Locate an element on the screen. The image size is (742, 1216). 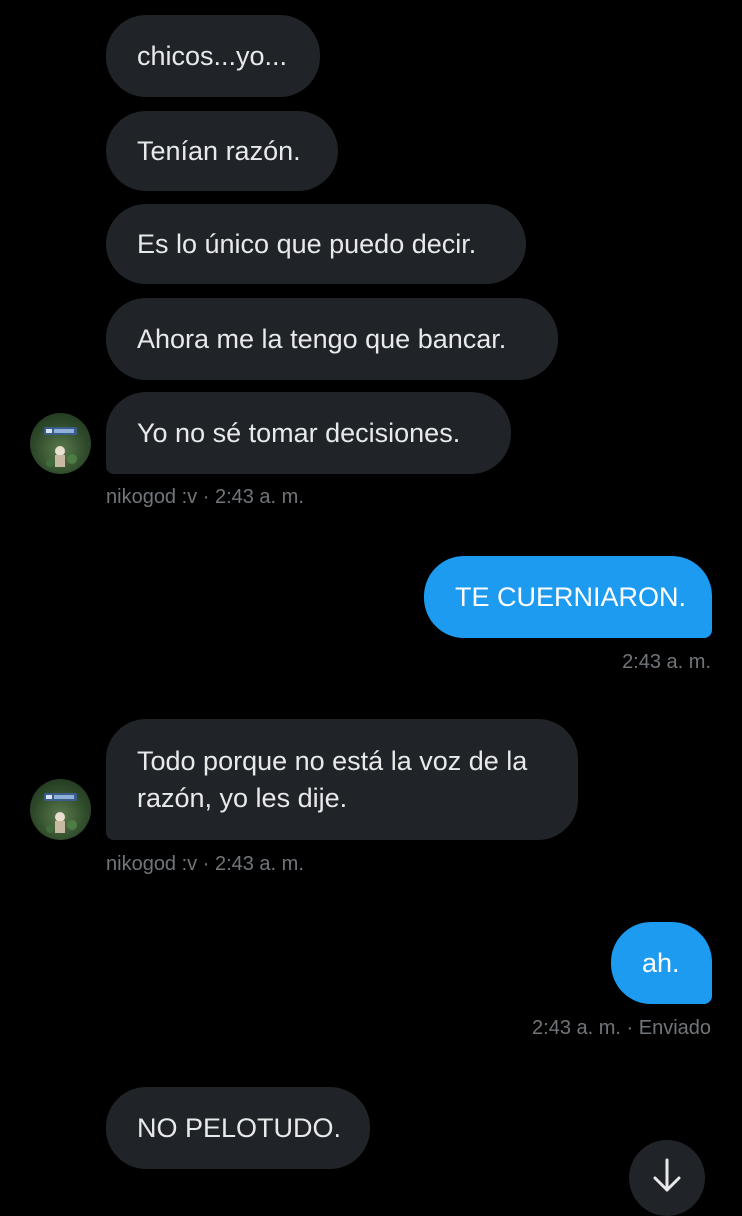
message-meta: 2:43 a. m. · Enviado is located at coordinates (621, 1028).